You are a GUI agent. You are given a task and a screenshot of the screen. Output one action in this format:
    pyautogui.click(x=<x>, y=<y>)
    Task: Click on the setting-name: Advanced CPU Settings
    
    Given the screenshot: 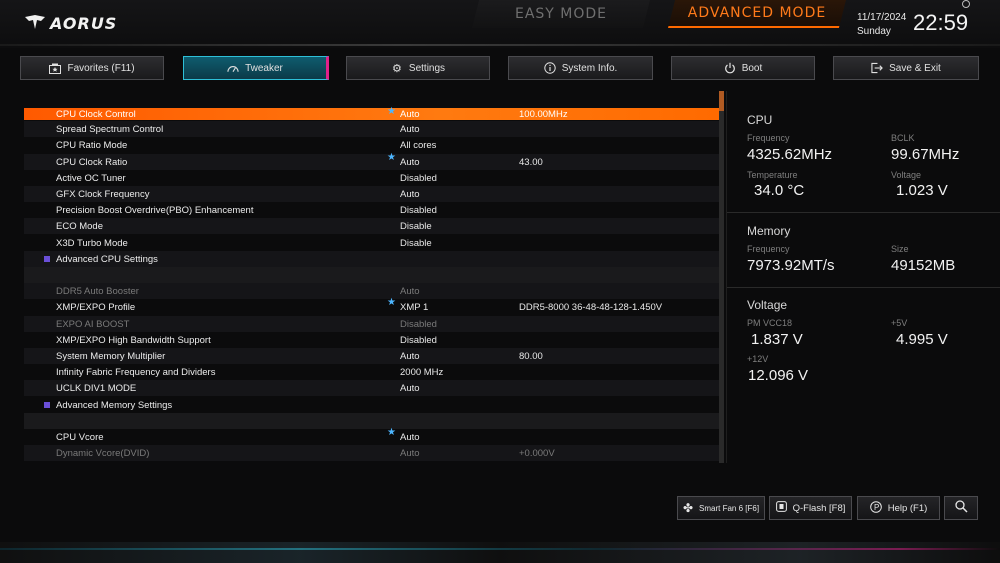 What is the action you would take?
    pyautogui.click(x=107, y=259)
    